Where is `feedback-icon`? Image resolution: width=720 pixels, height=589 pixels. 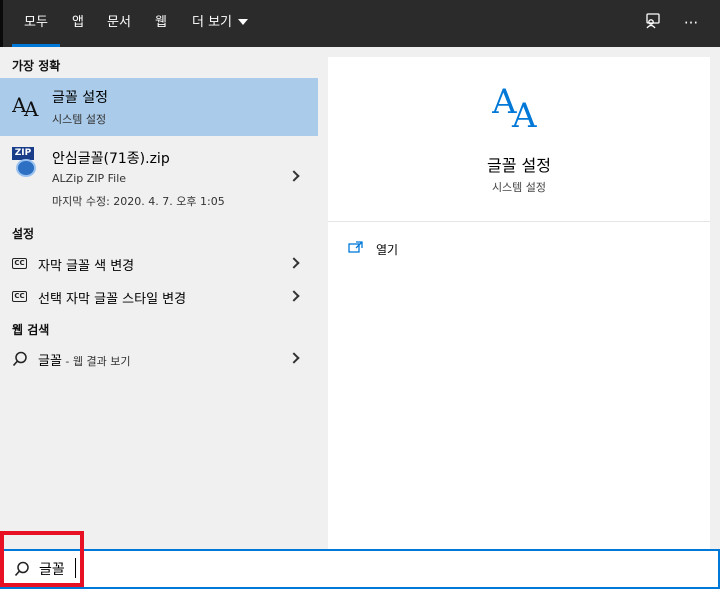 feedback-icon is located at coordinates (653, 23).